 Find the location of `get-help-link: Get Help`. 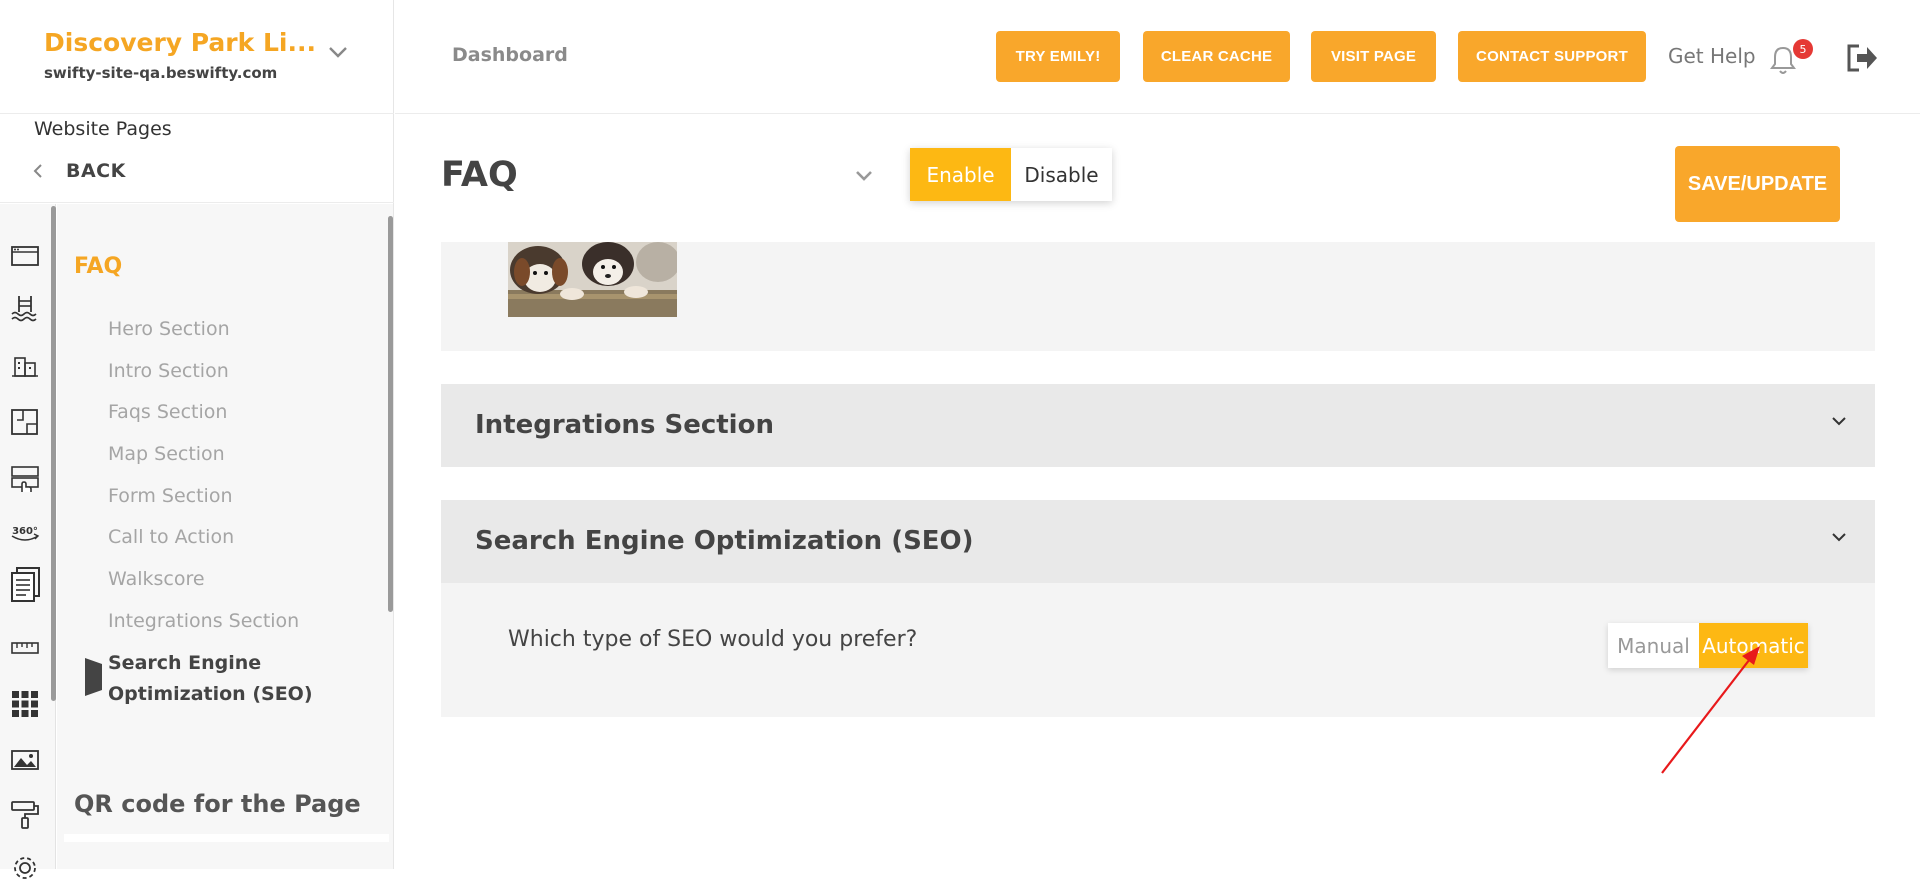

get-help-link: Get Help is located at coordinates (1712, 56).